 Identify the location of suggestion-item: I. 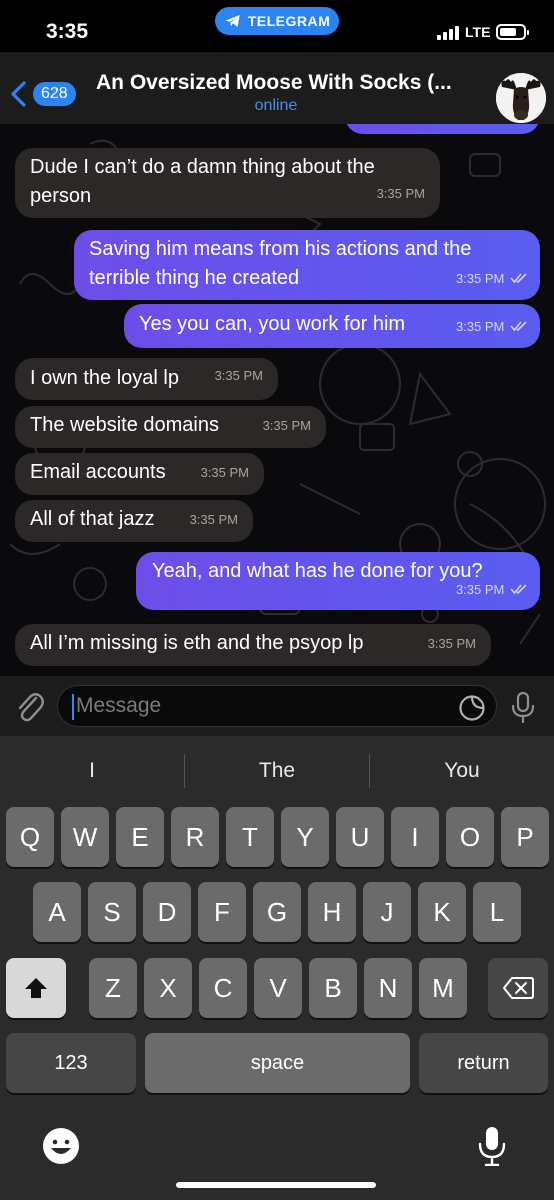
(92, 771).